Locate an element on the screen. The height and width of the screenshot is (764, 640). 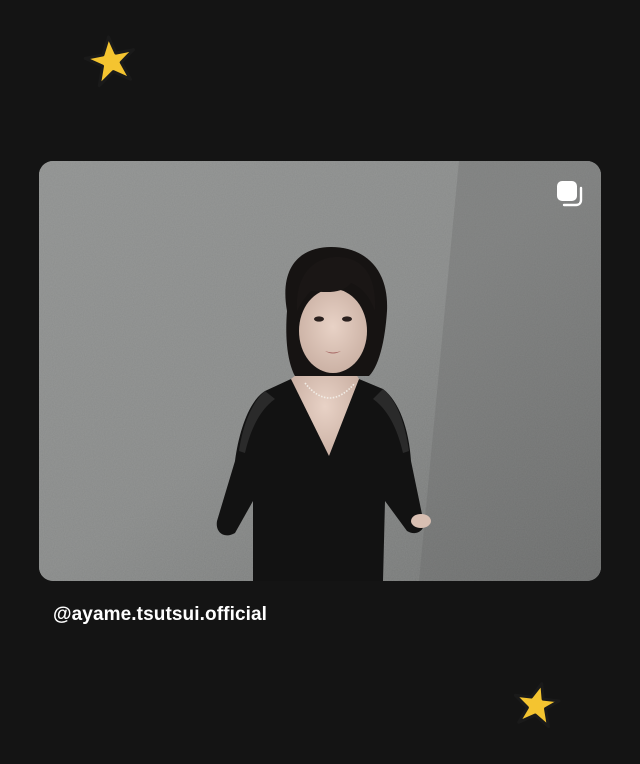
username-handle: @ayame.tsutsui.official is located at coordinates (160, 615).